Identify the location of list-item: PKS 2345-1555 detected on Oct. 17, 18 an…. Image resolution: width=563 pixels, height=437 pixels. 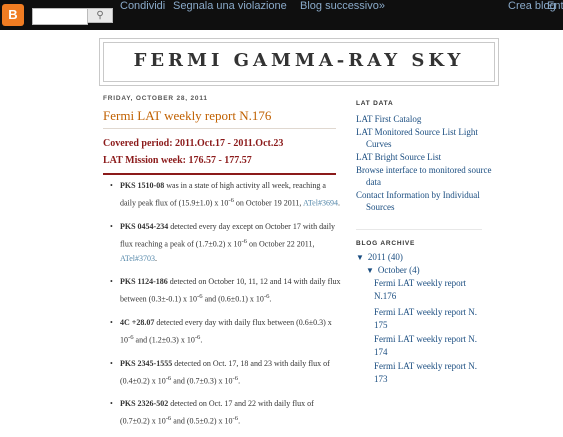
(226, 372).